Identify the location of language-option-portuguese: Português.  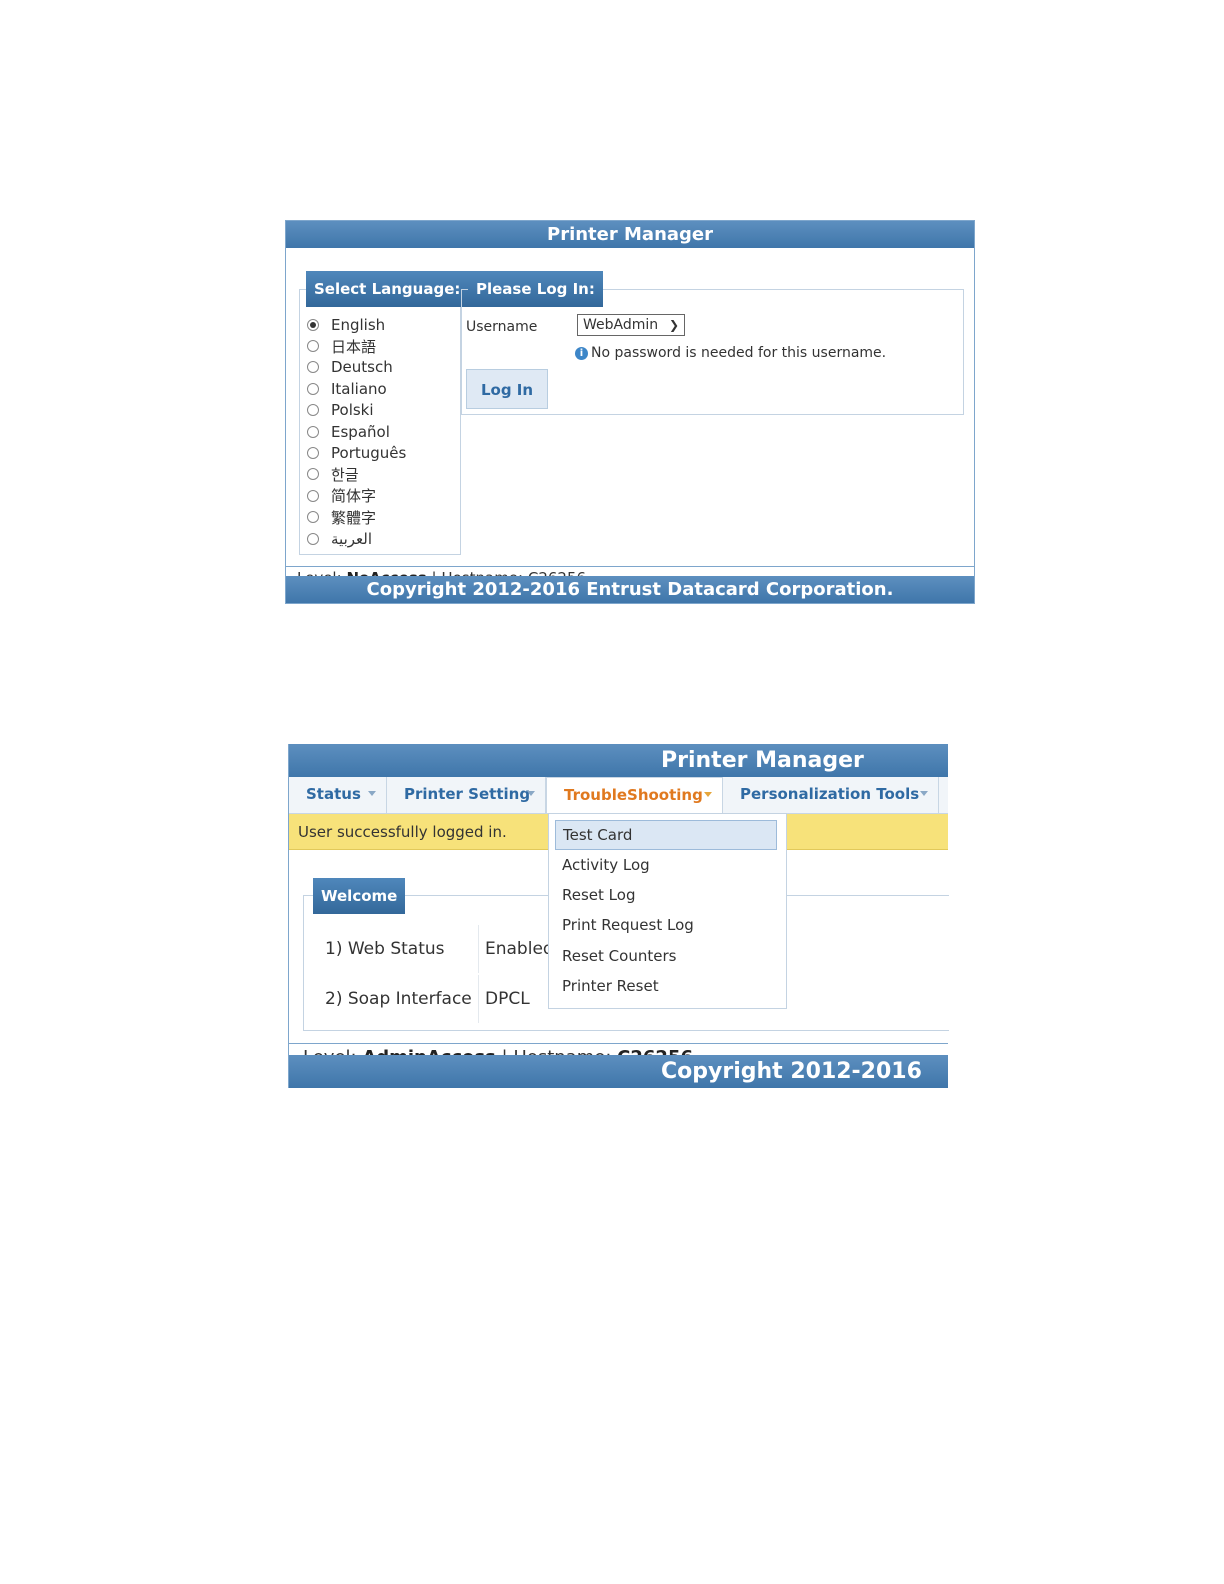
(356, 452).